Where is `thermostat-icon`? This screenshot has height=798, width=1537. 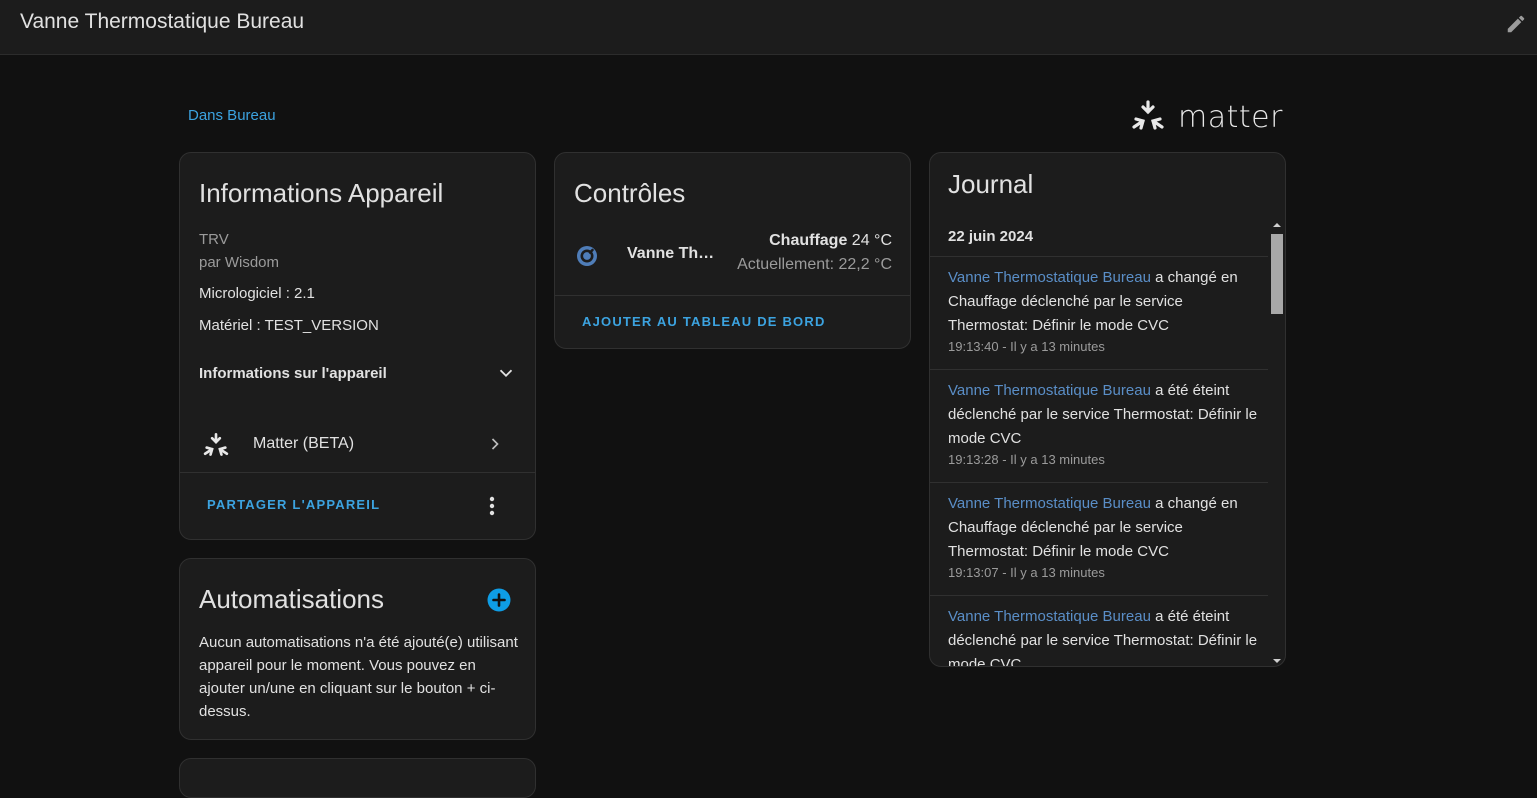
thermostat-icon is located at coordinates (587, 256).